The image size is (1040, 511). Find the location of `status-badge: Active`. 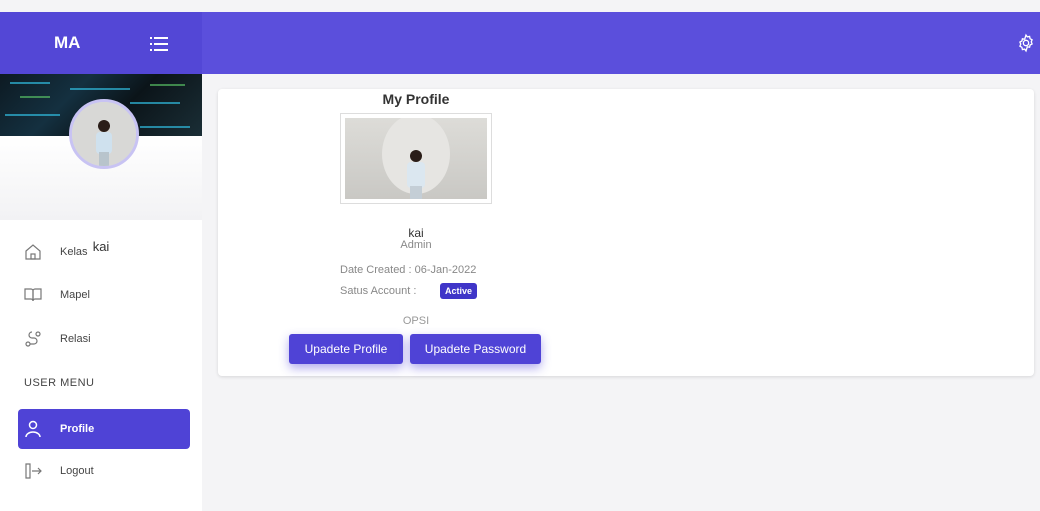

status-badge: Active is located at coordinates (459, 291).